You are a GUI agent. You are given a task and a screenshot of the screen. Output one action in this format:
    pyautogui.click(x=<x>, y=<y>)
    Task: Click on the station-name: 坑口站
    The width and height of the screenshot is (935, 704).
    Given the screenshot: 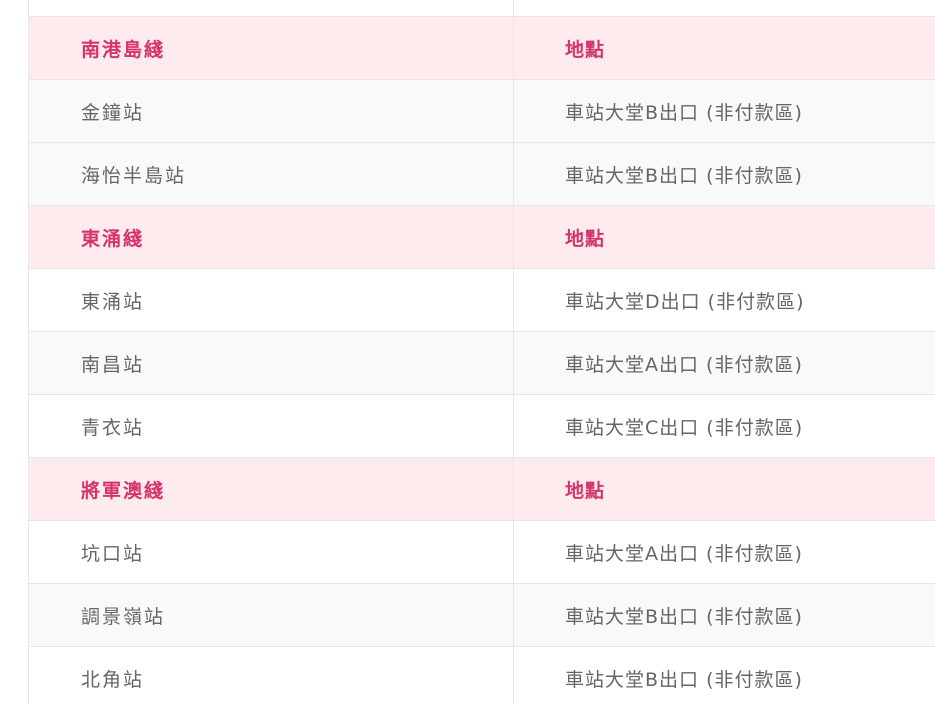 What is the action you would take?
    pyautogui.click(x=271, y=552)
    